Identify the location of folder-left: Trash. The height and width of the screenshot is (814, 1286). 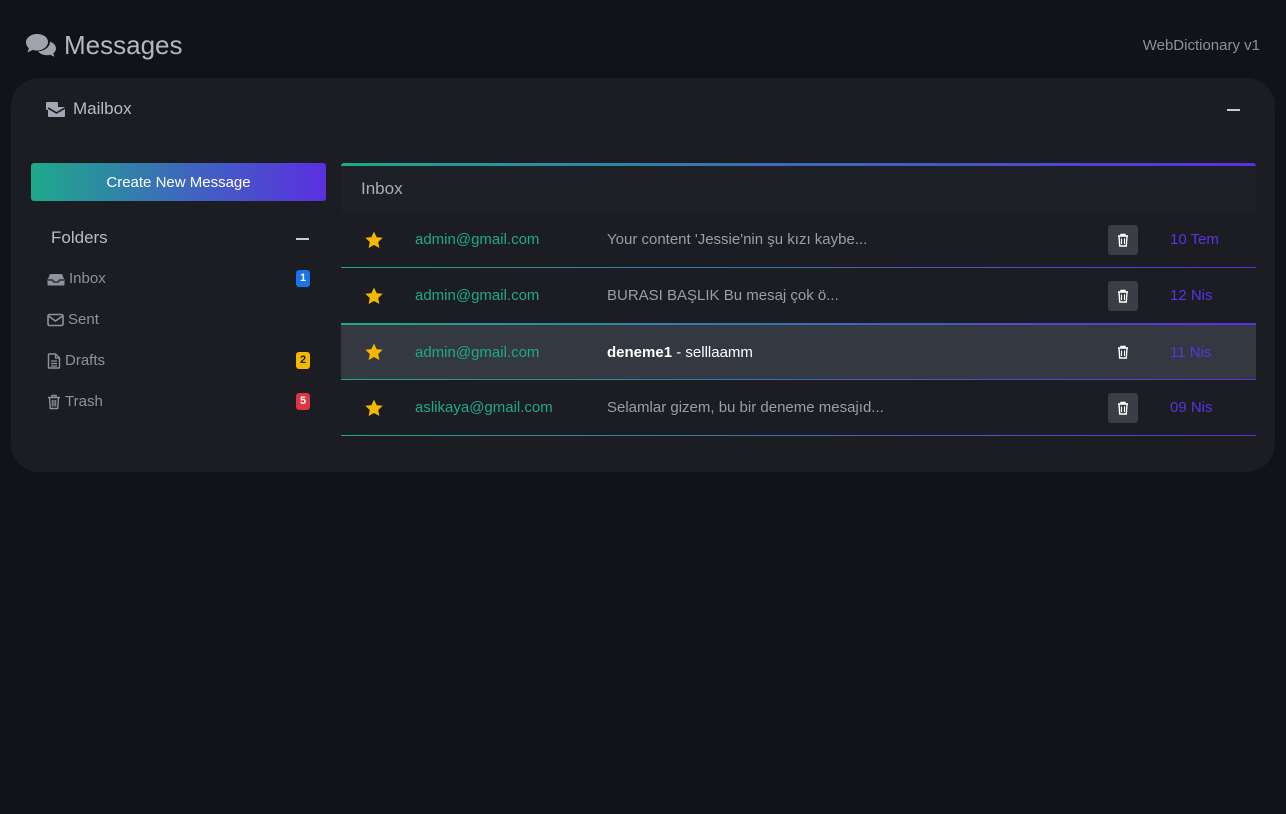
(75, 401).